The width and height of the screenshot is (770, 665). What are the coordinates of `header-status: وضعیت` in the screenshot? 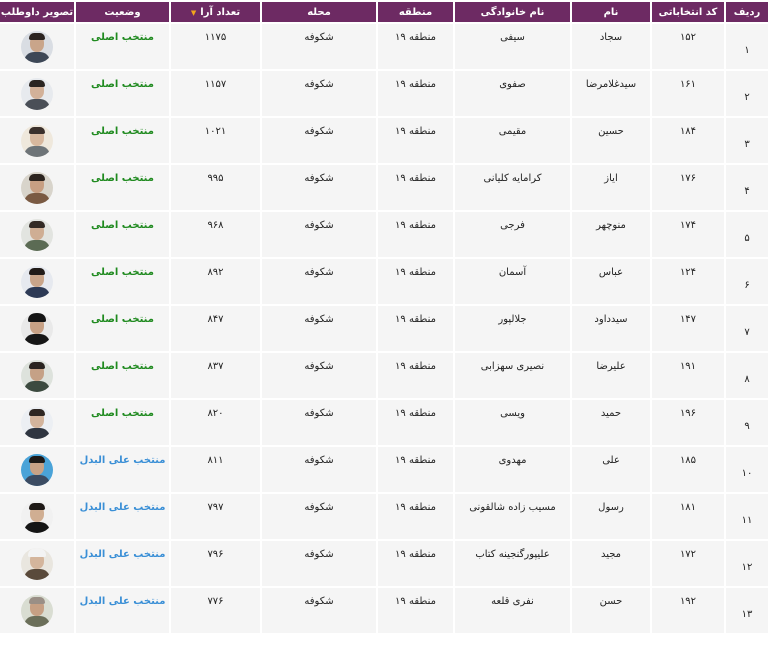 It's located at (122, 12).